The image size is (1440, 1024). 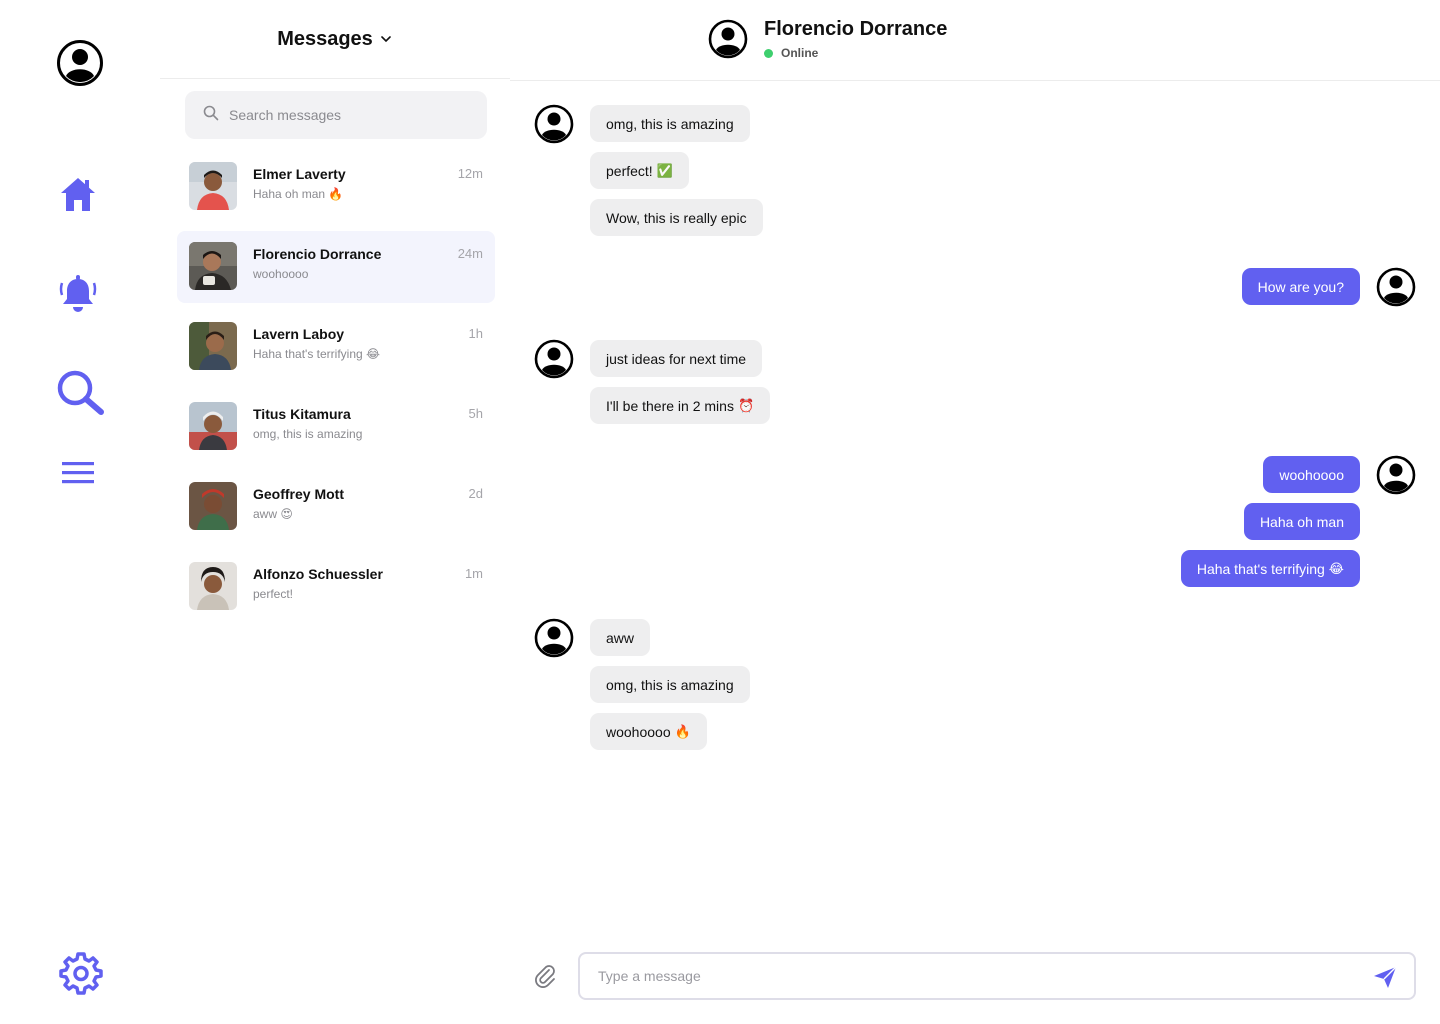 I want to click on message-composer, so click(x=975, y=976).